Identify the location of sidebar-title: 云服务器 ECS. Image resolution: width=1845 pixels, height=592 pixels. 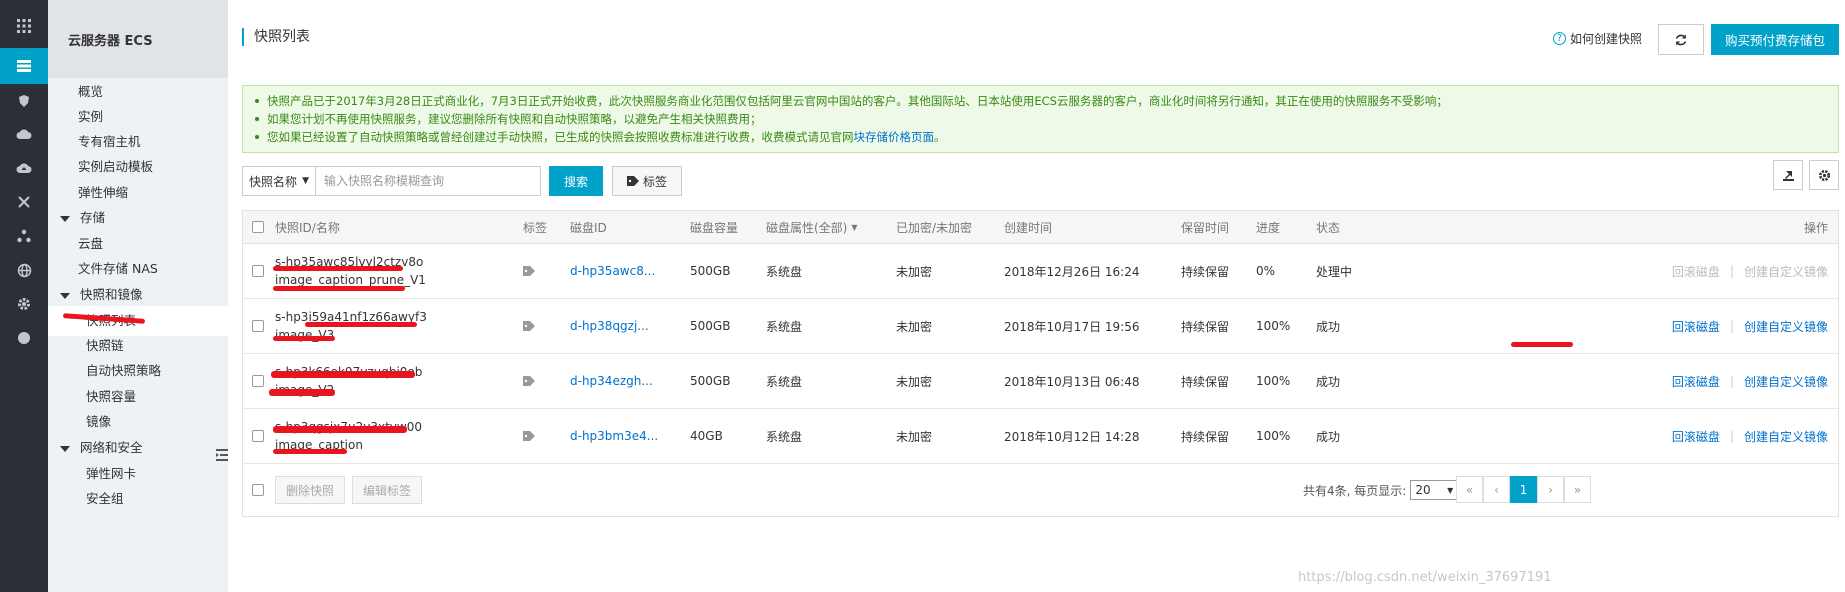
(138, 39).